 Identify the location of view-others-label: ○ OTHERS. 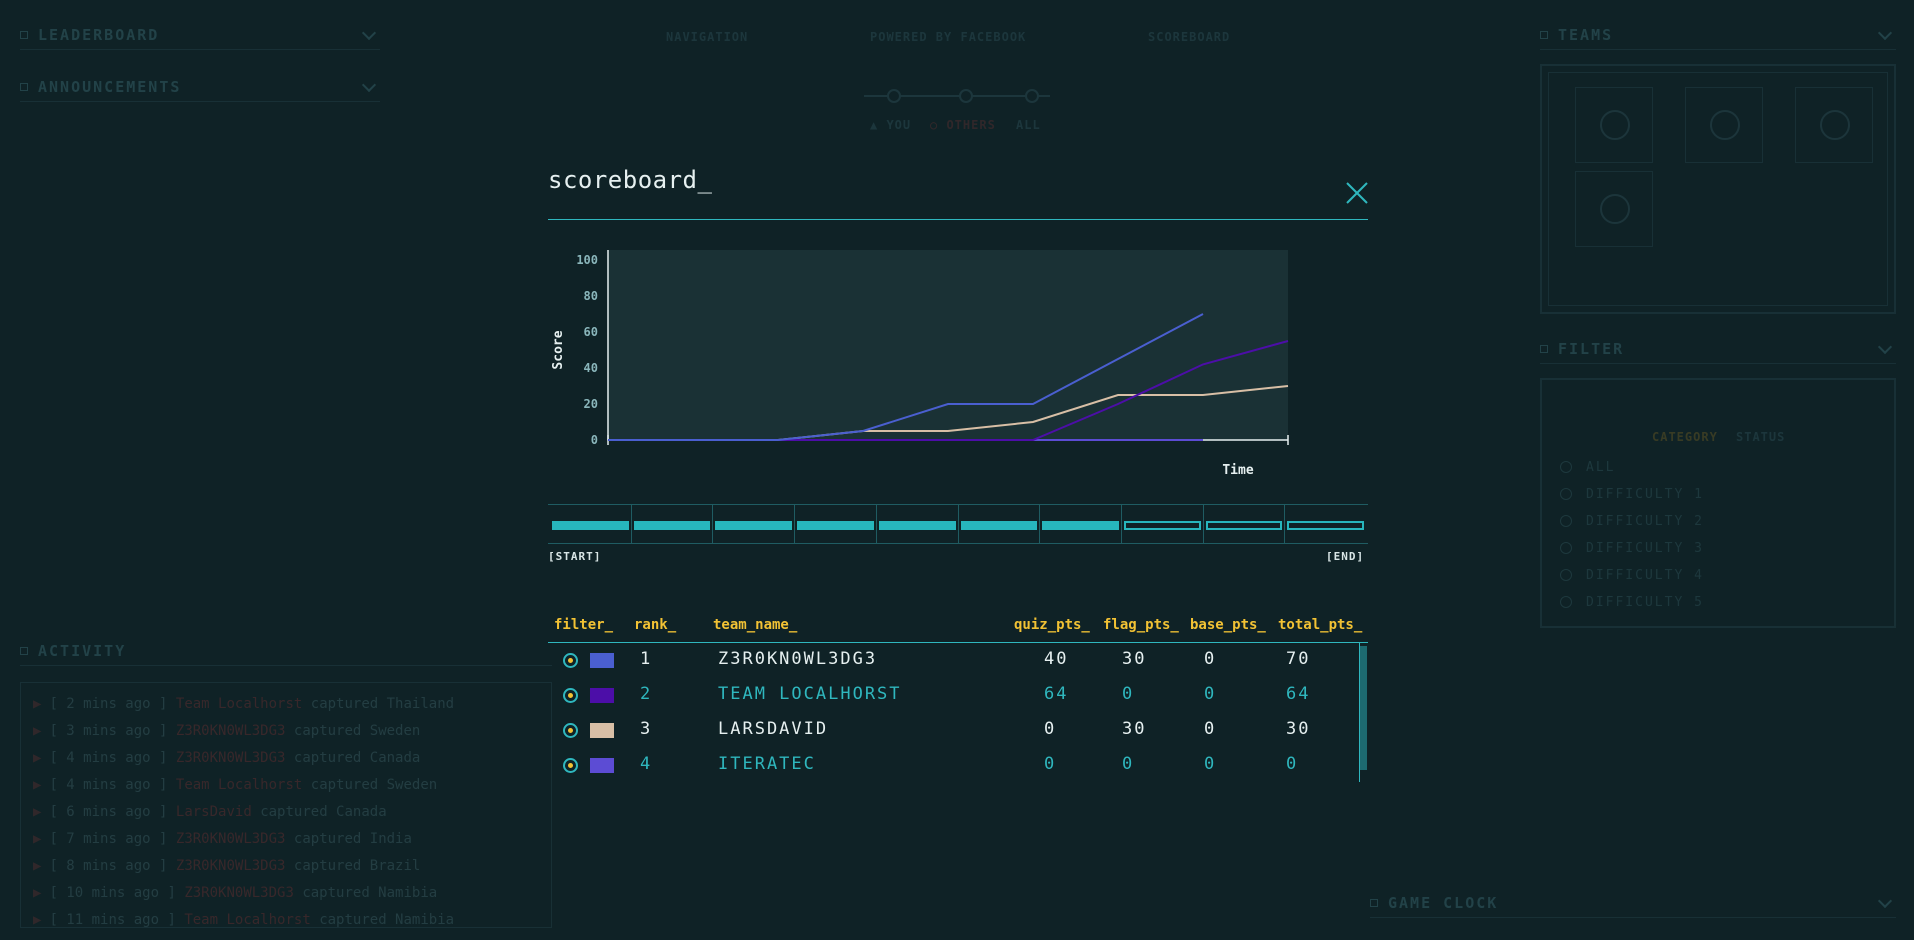
(963, 125).